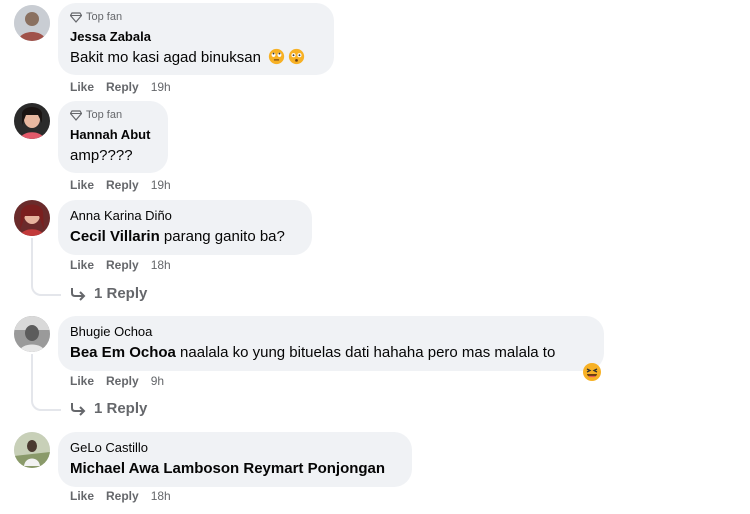  Describe the element at coordinates (185, 215) in the screenshot. I see `comment-author: Anna Karina Diño` at that location.